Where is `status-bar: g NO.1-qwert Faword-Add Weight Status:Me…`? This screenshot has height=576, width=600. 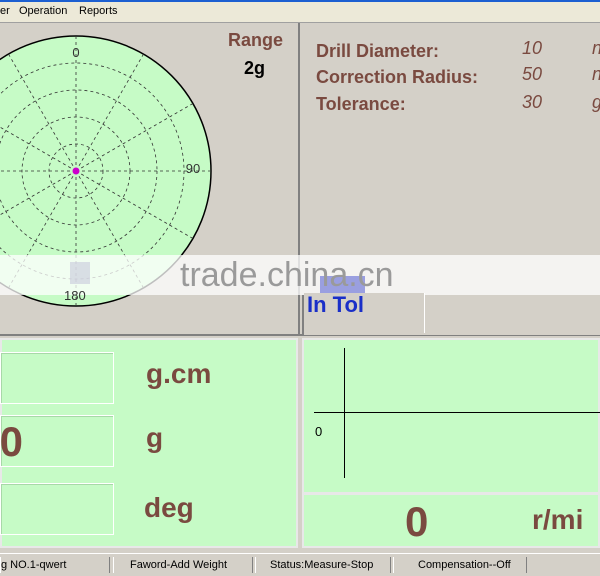 status-bar: g NO.1-qwert Faword-Add Weight Status:Me… is located at coordinates (300, 564).